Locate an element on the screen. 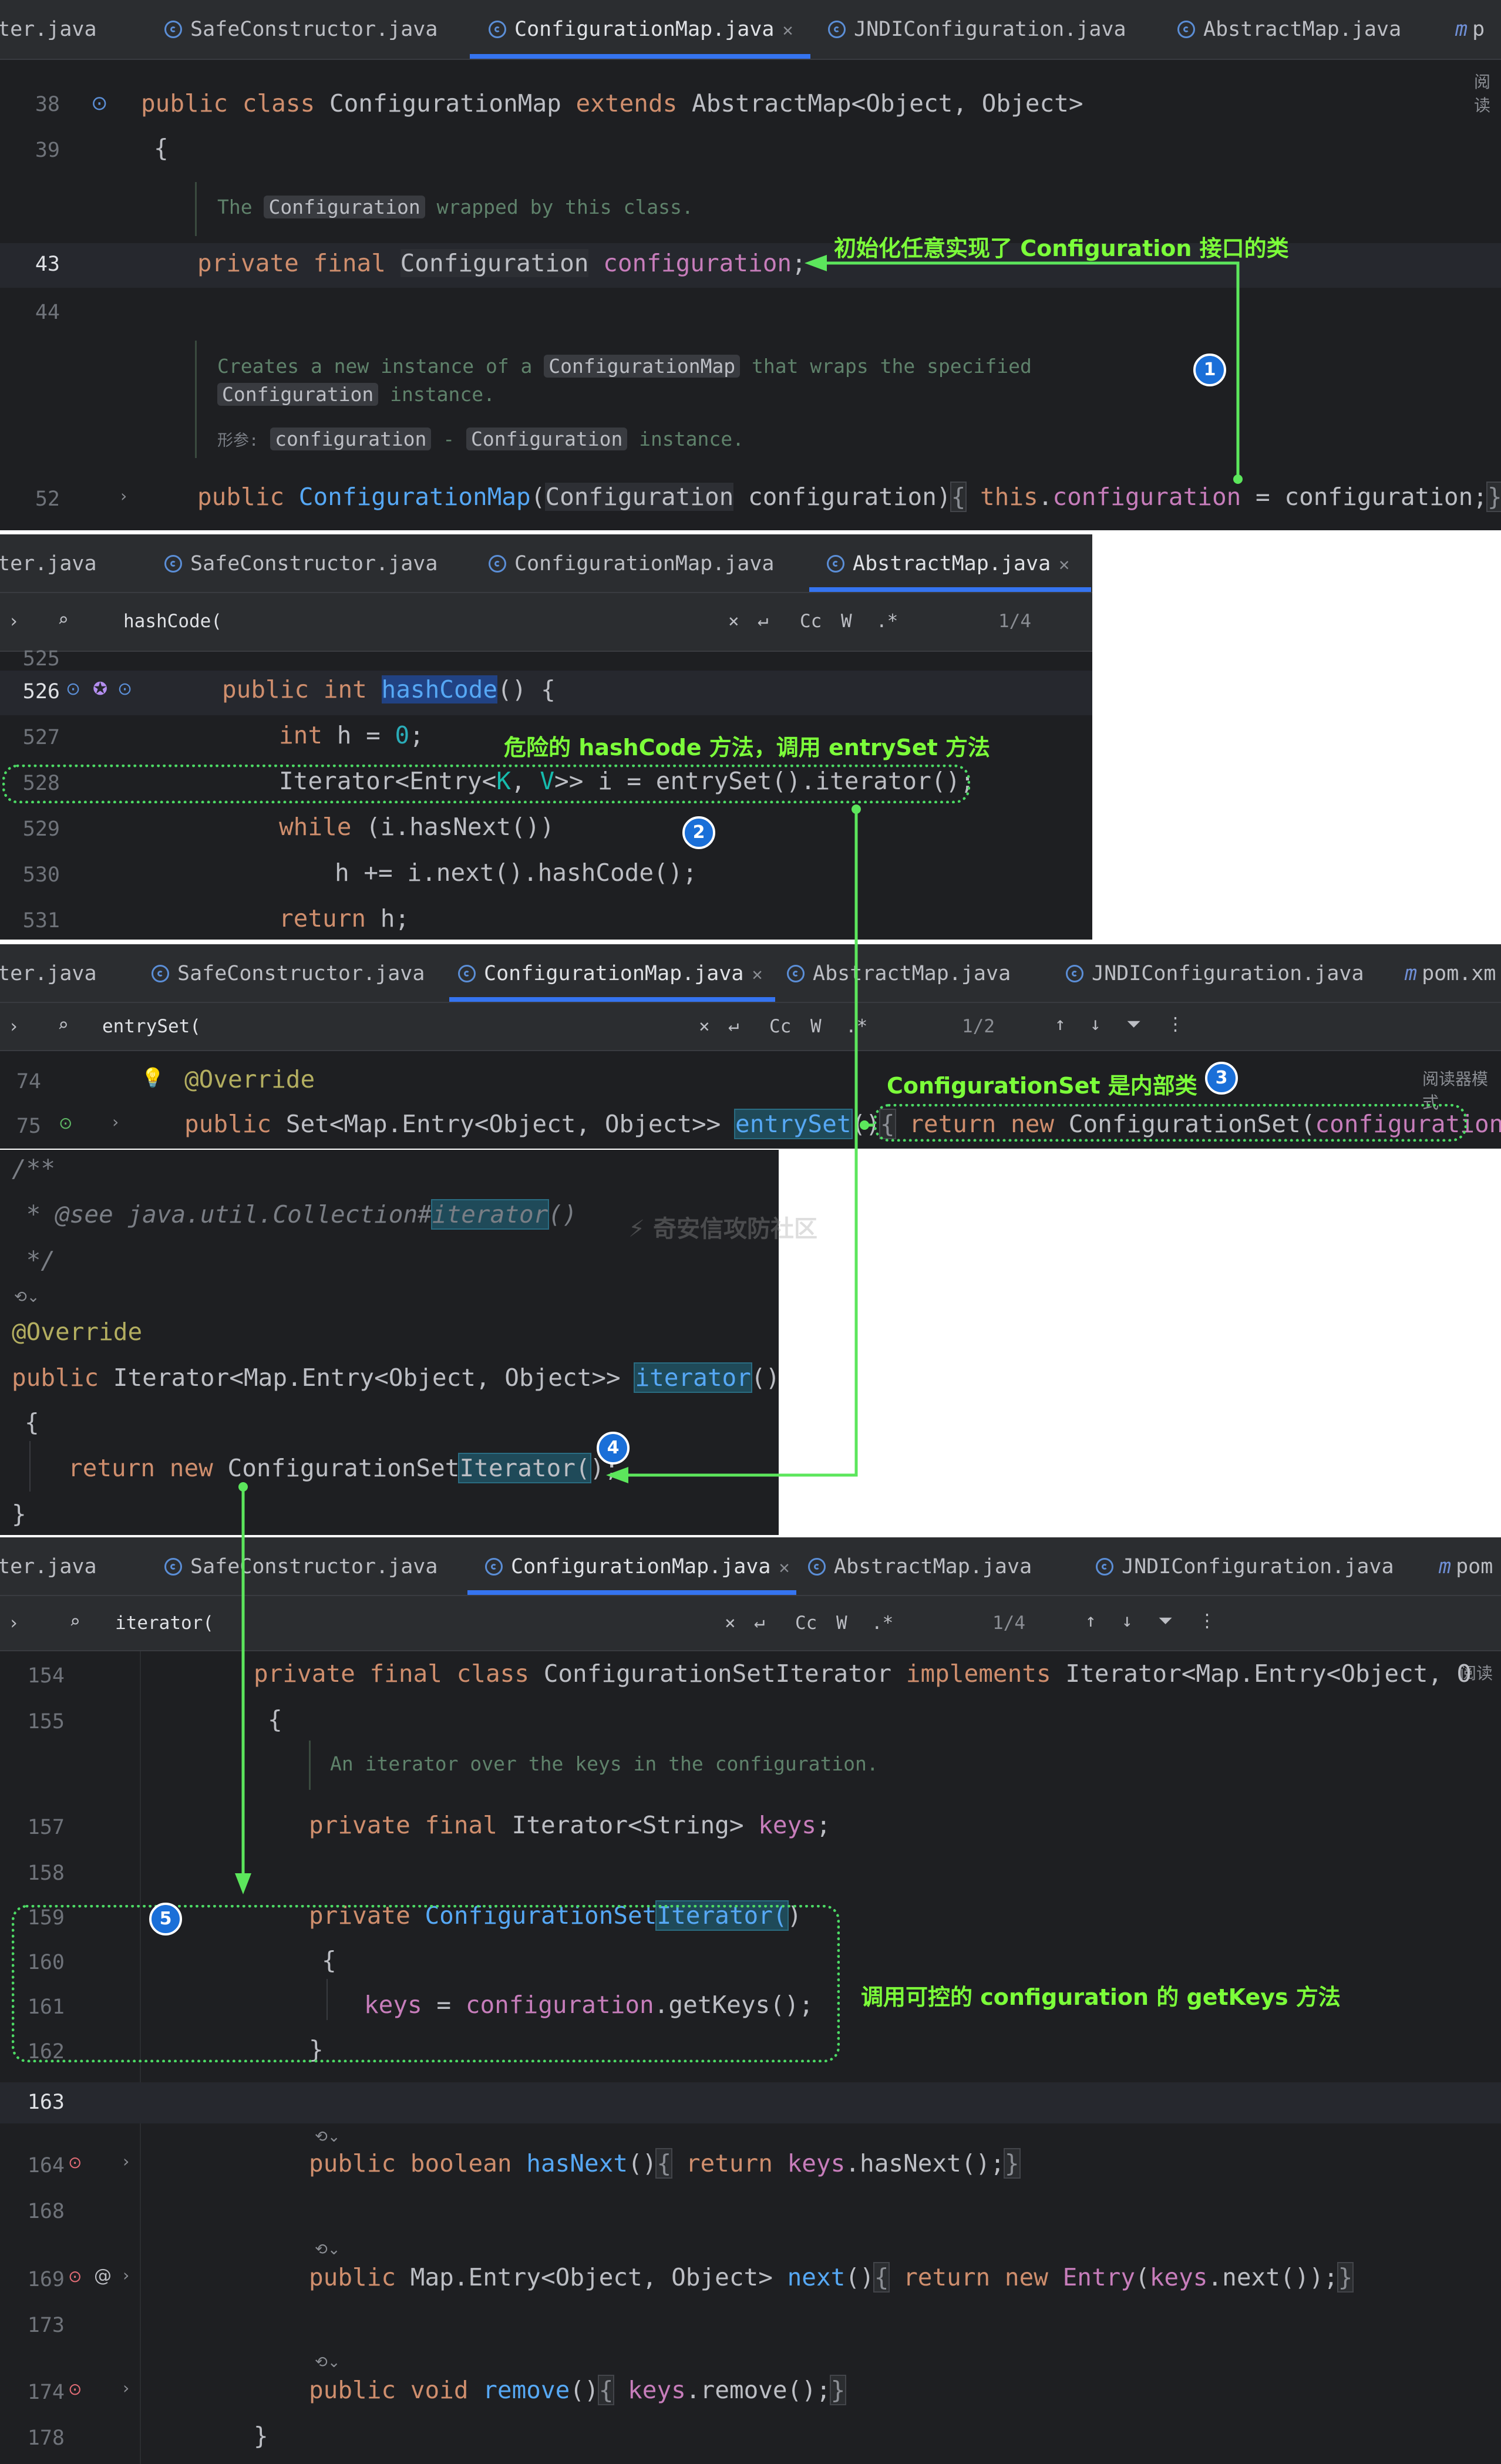  tab-pom: mp is located at coordinates (1470, 29).